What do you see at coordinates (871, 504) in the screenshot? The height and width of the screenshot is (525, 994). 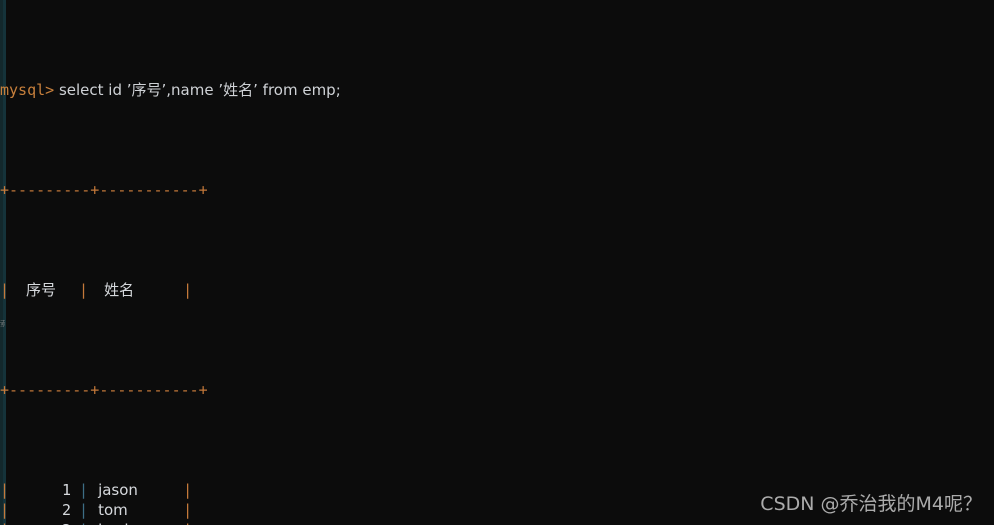 I see `csdn-watermark: CSDN @乔治我的M4呢？` at bounding box center [871, 504].